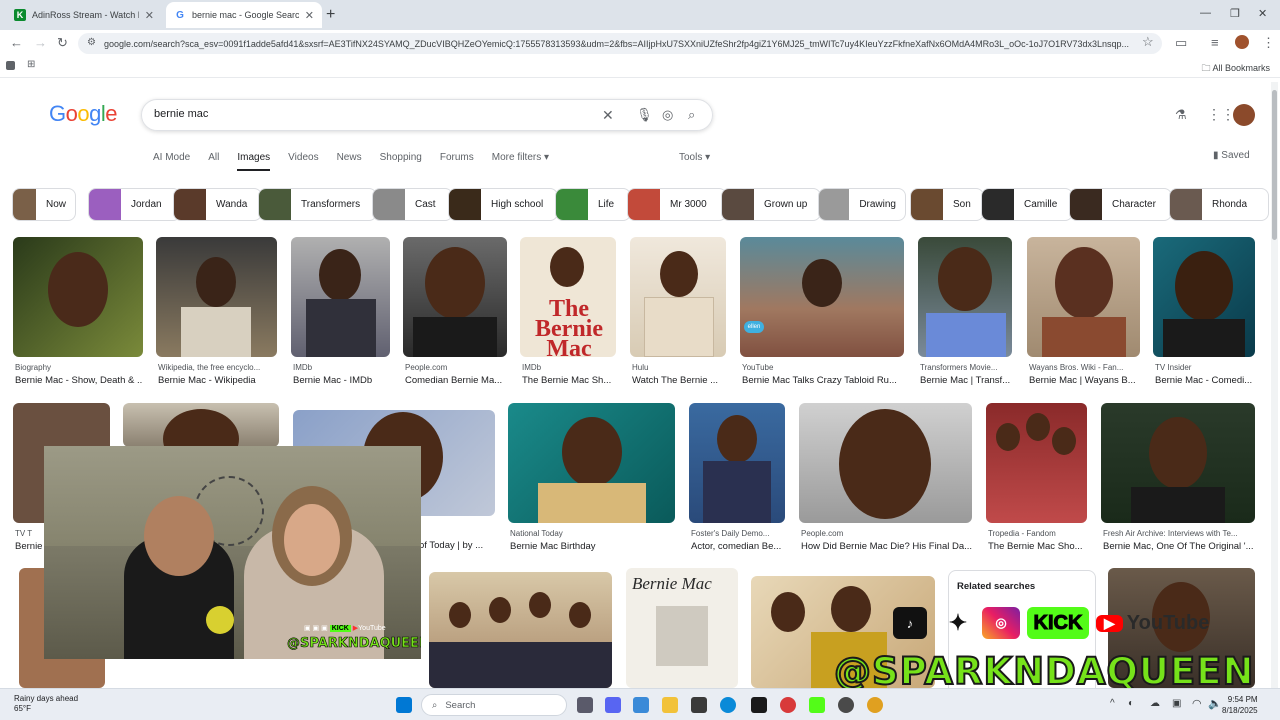 This screenshot has width=1280, height=720. What do you see at coordinates (817, 705) in the screenshot?
I see `kick-app-icon` at bounding box center [817, 705].